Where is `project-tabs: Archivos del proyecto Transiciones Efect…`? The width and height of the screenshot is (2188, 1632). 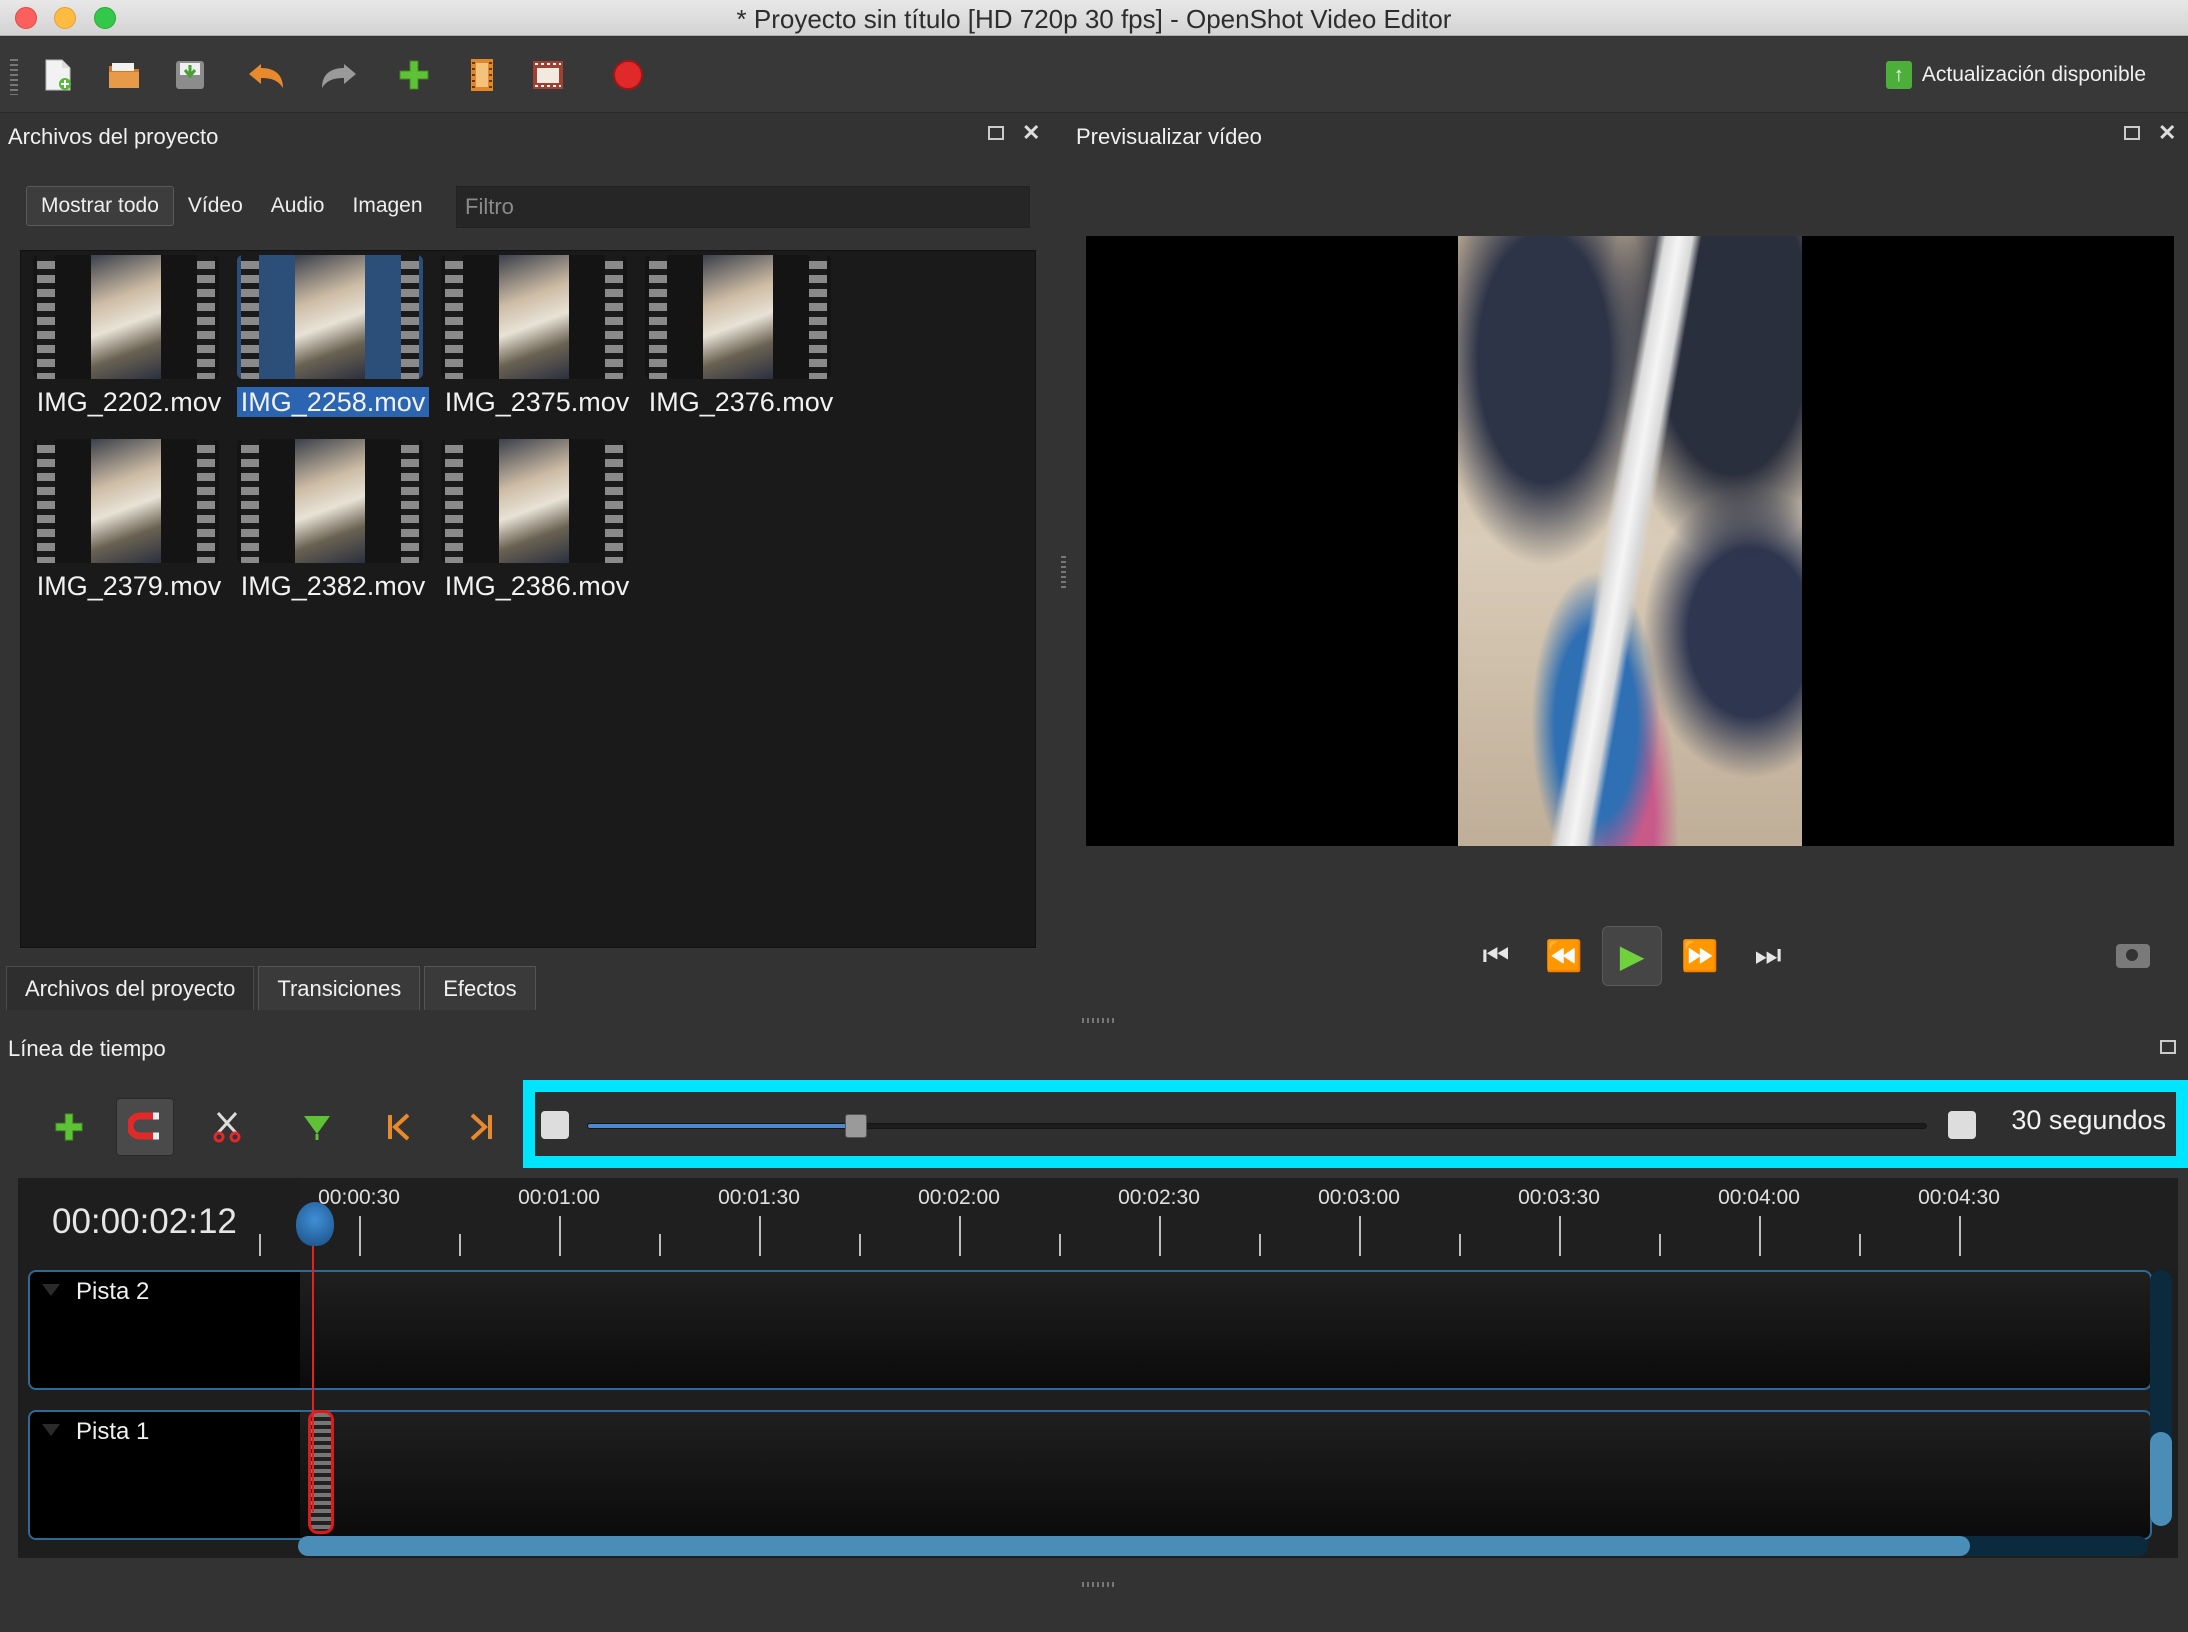 project-tabs: Archivos del proyecto Transiciones Efect… is located at coordinates (273, 988).